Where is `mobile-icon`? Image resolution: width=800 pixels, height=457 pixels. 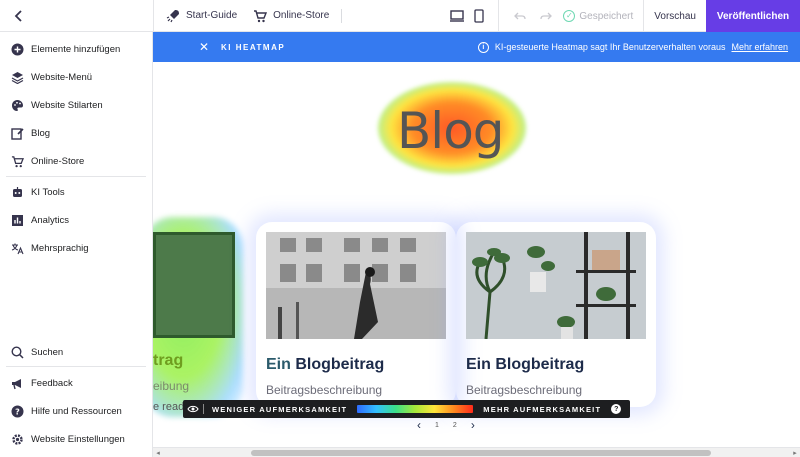 mobile-icon is located at coordinates (479, 16).